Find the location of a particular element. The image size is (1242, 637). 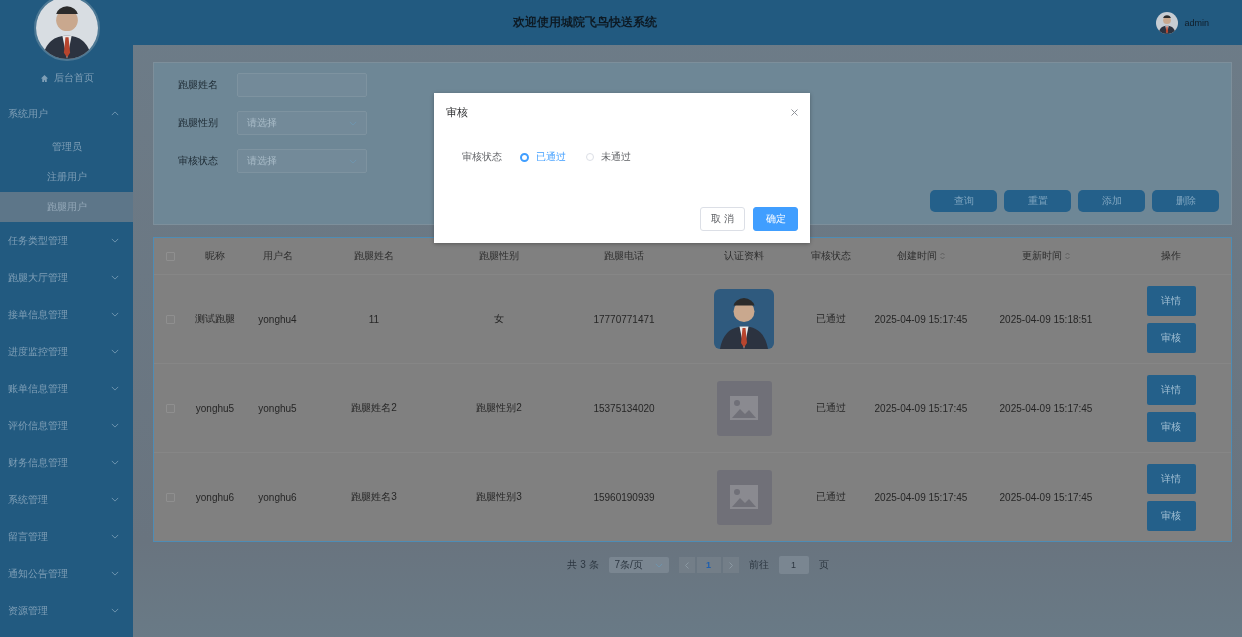

sidebar-item: 评价信息管理 is located at coordinates (66, 425).